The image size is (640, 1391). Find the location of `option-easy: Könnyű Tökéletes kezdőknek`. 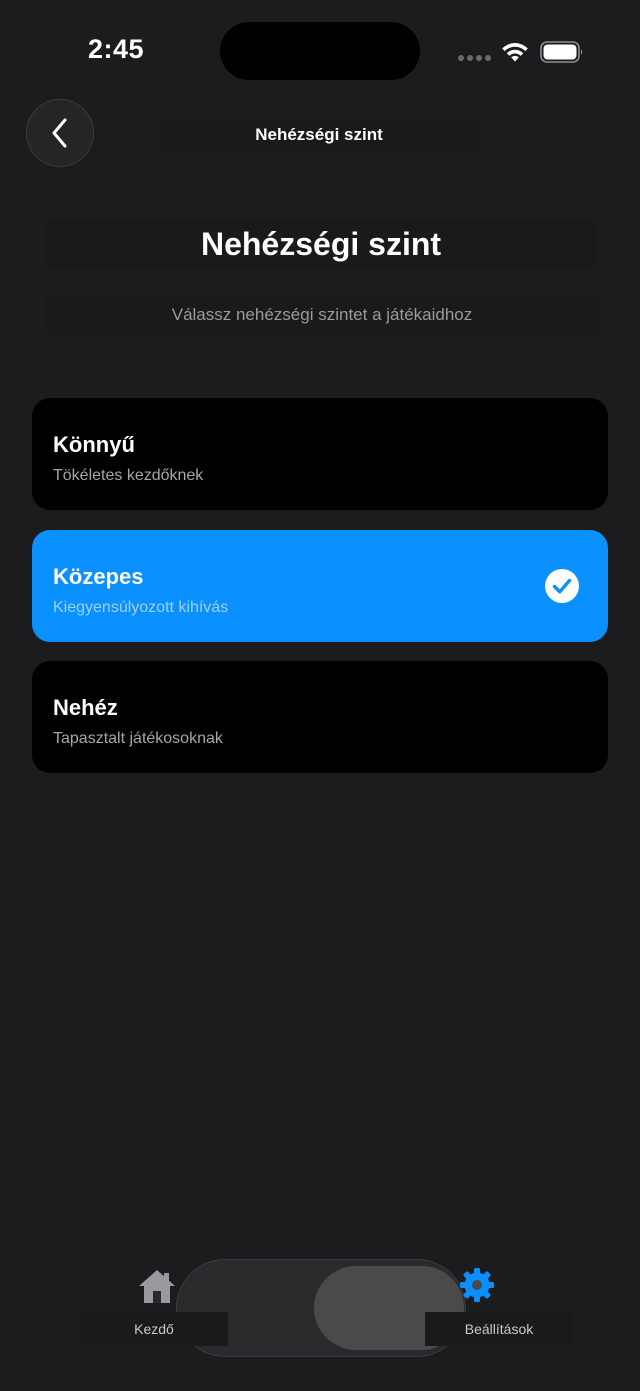

option-easy: Könnyű Tökéletes kezdőknek is located at coordinates (320, 454).